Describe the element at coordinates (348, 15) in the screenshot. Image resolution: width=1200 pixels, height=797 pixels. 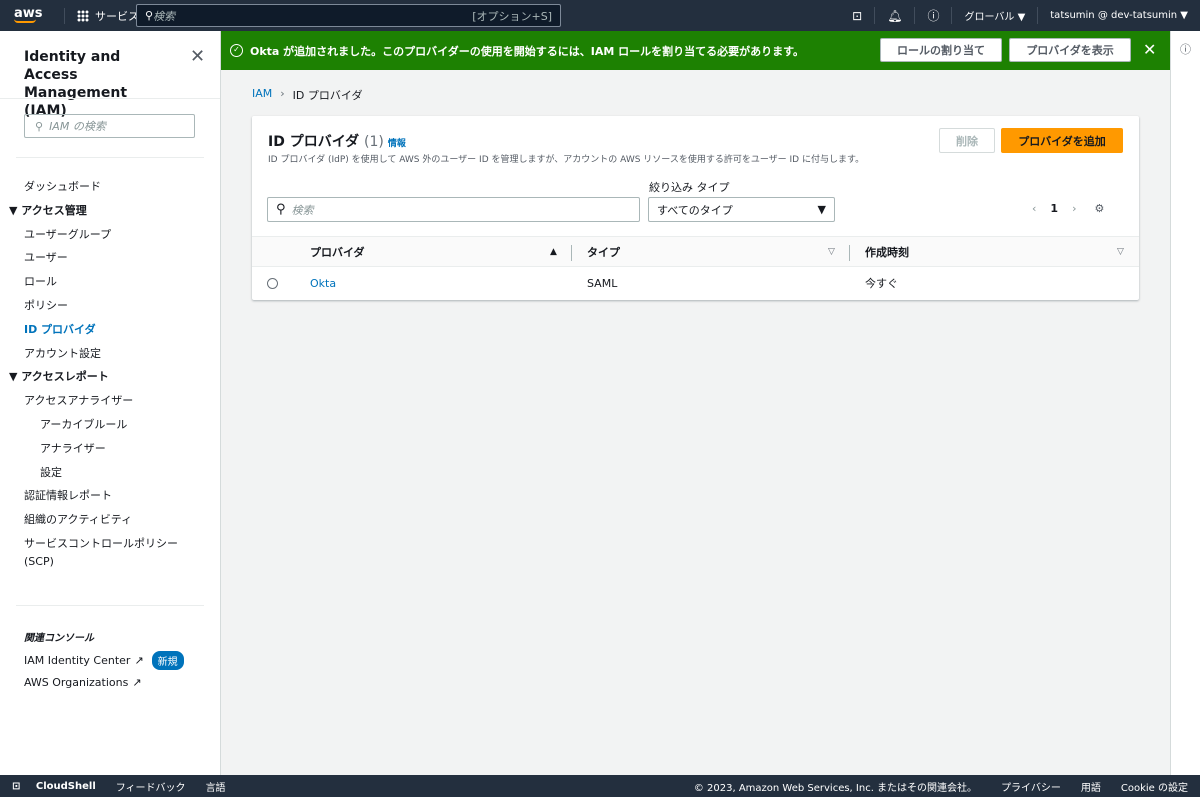
I see `global-search-input: ⚲ 検索 [オプション+S]` at that location.